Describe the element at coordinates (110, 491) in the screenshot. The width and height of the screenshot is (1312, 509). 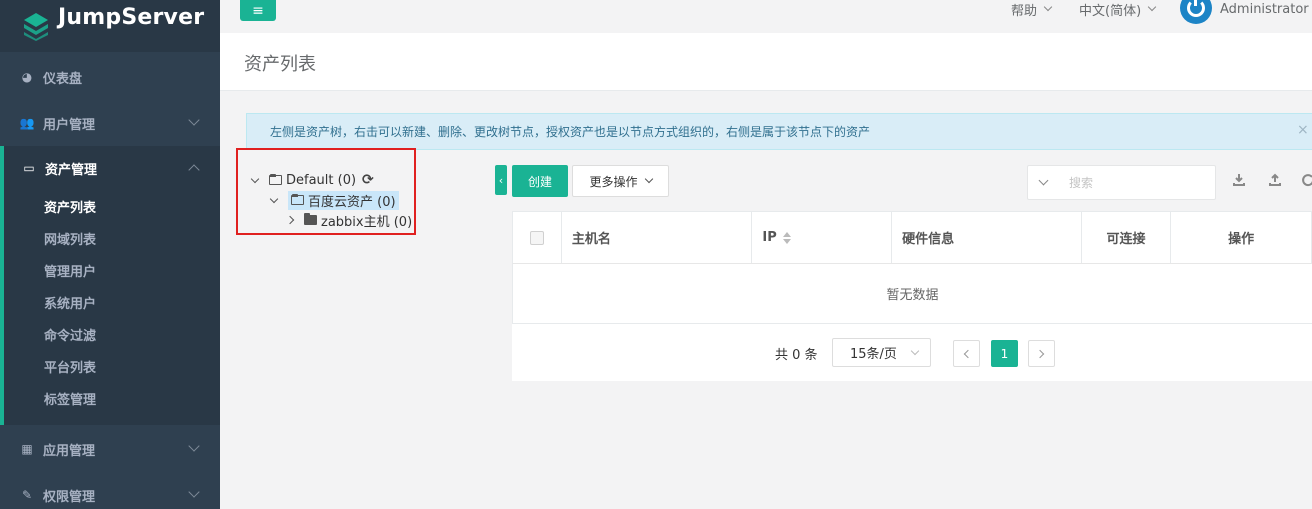
I see `sidebar-item-permissions: ✎ 权限管理` at that location.